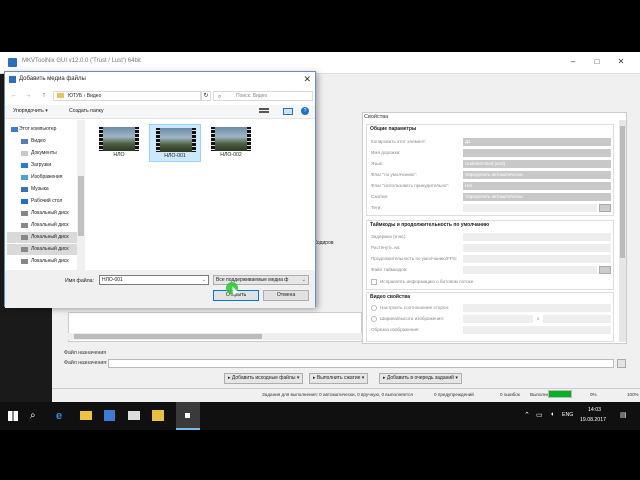 The height and width of the screenshot is (480, 640). I want to click on fix-bitstream-checkbox, so click(374, 282).